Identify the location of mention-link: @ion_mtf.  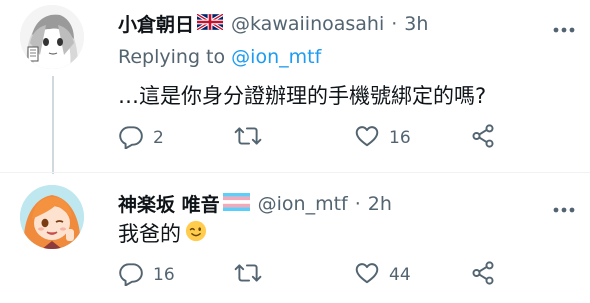
(276, 57).